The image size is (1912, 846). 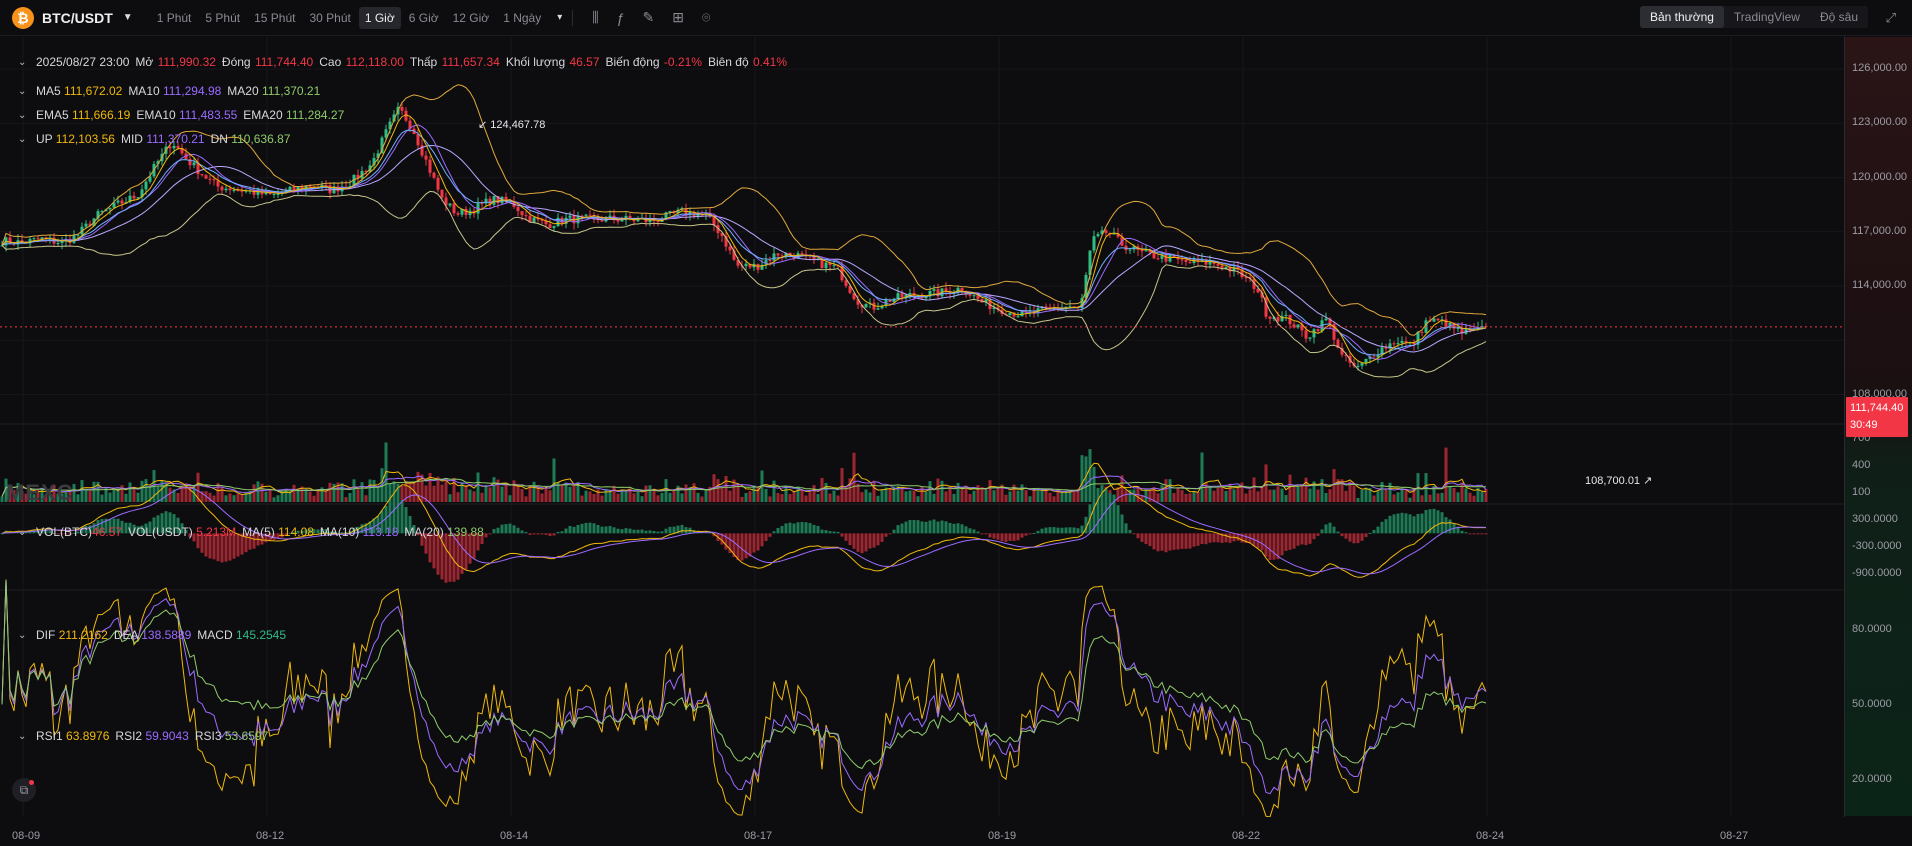 What do you see at coordinates (1877, 573) in the screenshot?
I see `macd-tick-label: -900.0000` at bounding box center [1877, 573].